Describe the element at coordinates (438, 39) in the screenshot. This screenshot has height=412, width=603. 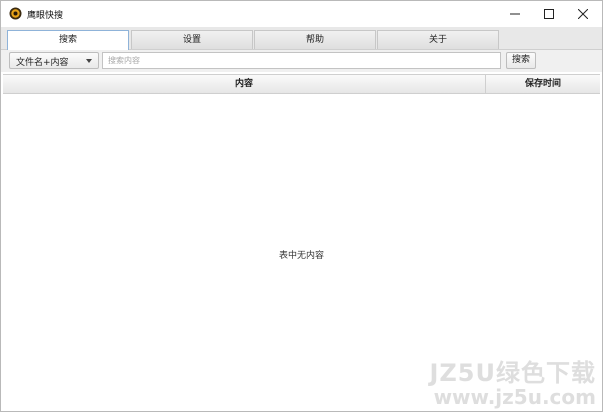
I see `tab-about: 关于` at that location.